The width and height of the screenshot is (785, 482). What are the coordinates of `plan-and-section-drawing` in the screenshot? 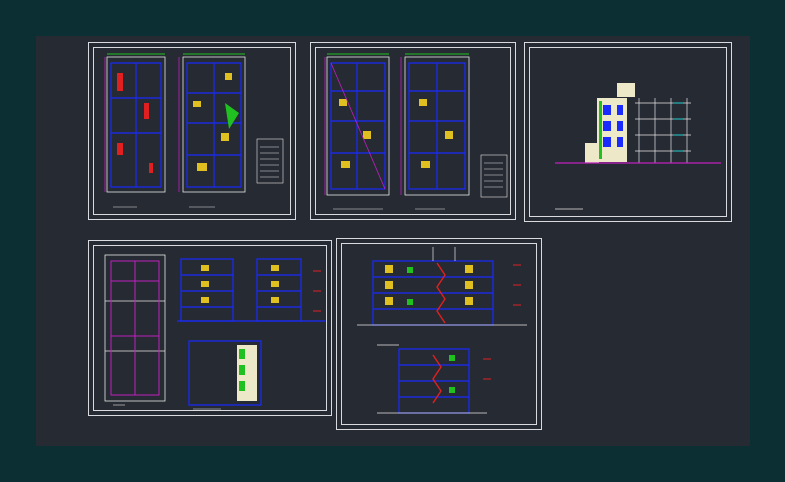 It's located at (214, 332).